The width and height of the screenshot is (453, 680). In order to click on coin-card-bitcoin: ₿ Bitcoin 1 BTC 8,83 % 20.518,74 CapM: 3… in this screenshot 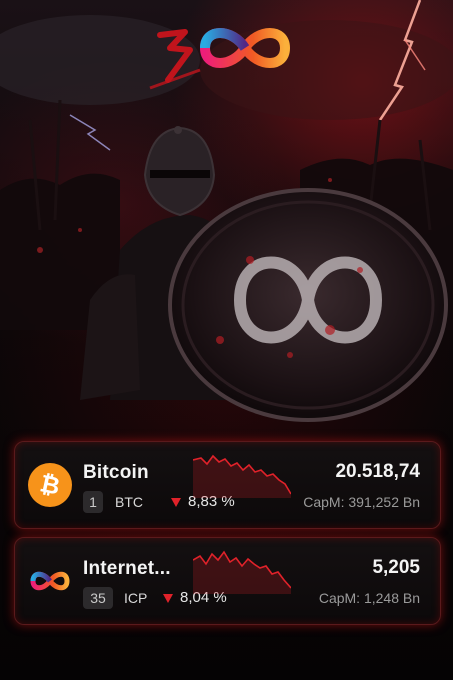, I will do `click(227, 485)`.